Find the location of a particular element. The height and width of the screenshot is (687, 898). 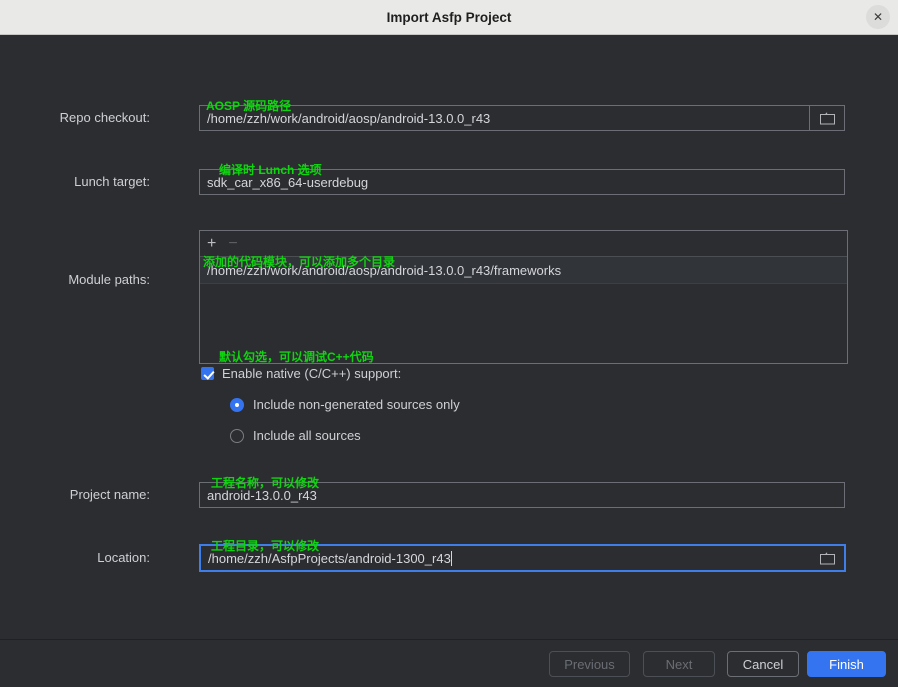

module-paths-label: Module paths: is located at coordinates (109, 279).